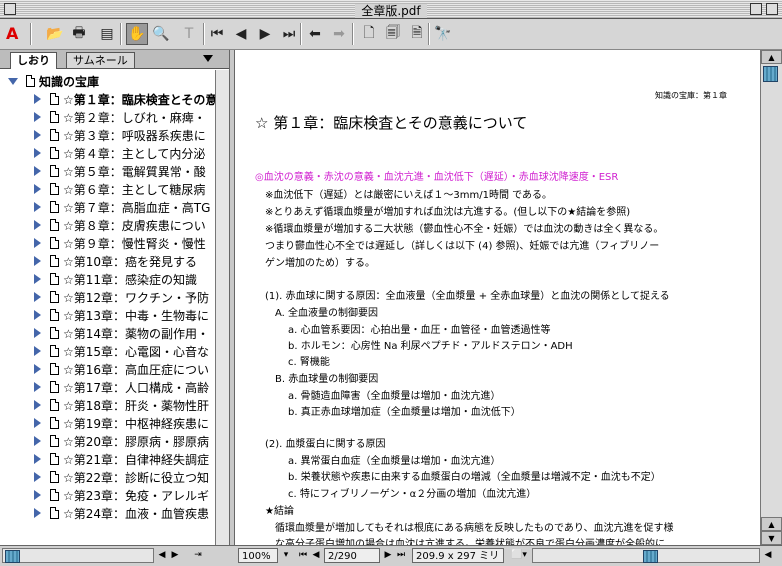  What do you see at coordinates (124, 405) in the screenshot?
I see `bookmark-item: ☆第18章：肝炎・薬物性肝` at bounding box center [124, 405].